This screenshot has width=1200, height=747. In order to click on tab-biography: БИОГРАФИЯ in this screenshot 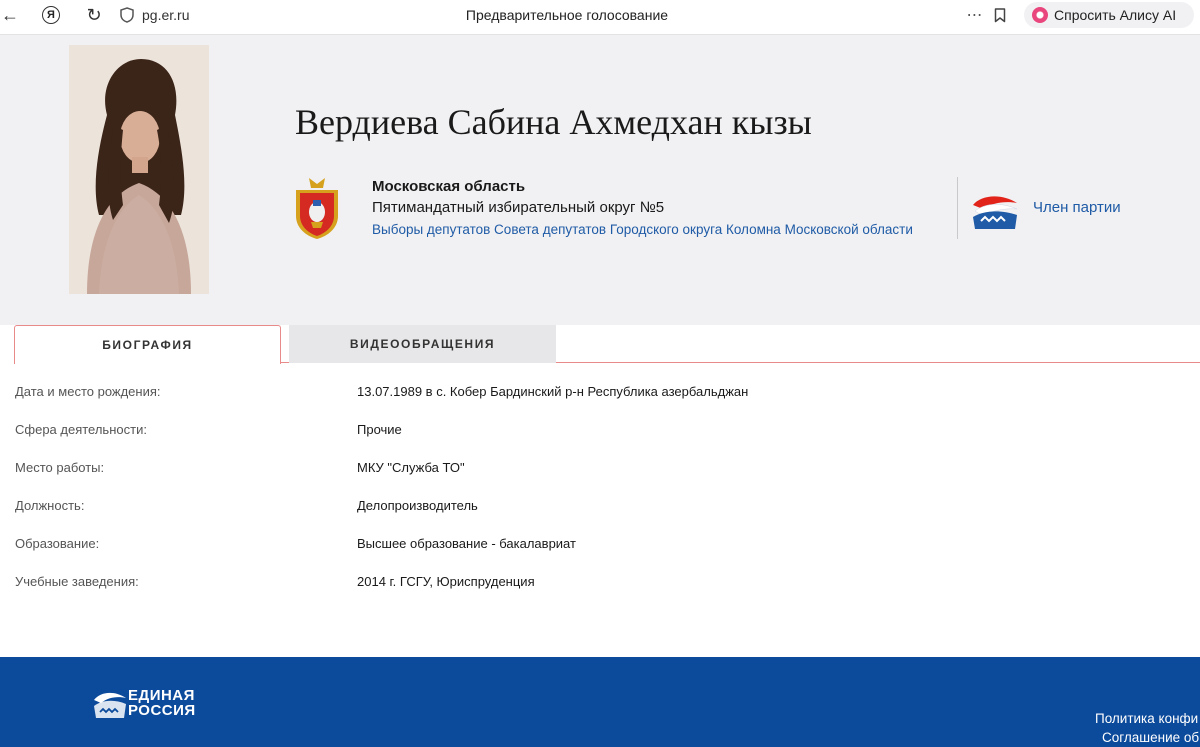, I will do `click(147, 344)`.